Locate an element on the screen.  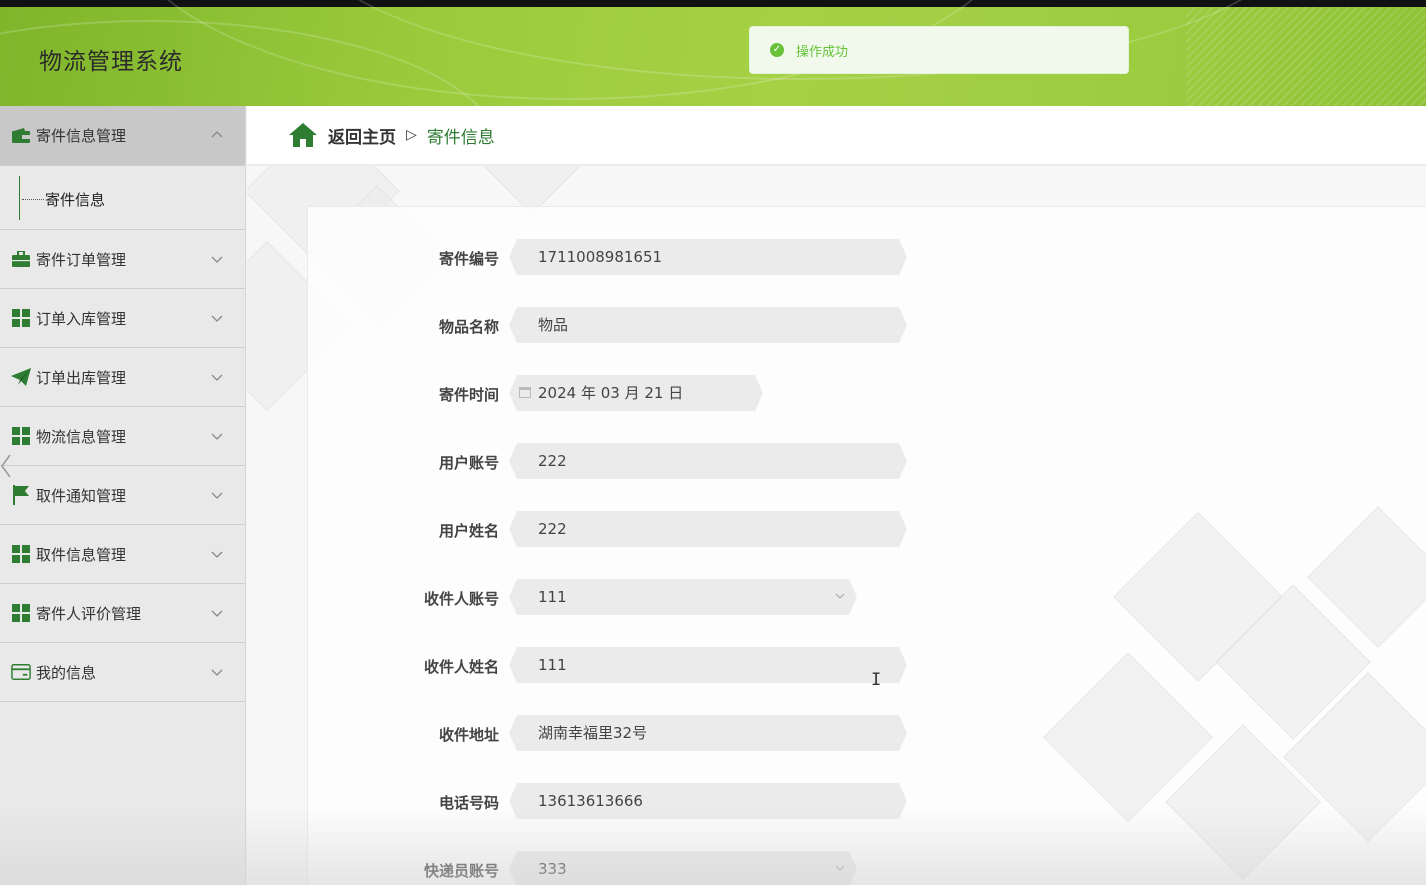
sidebar-item-logistics-info-mgmt: 物流信息管理 is located at coordinates (122, 436).